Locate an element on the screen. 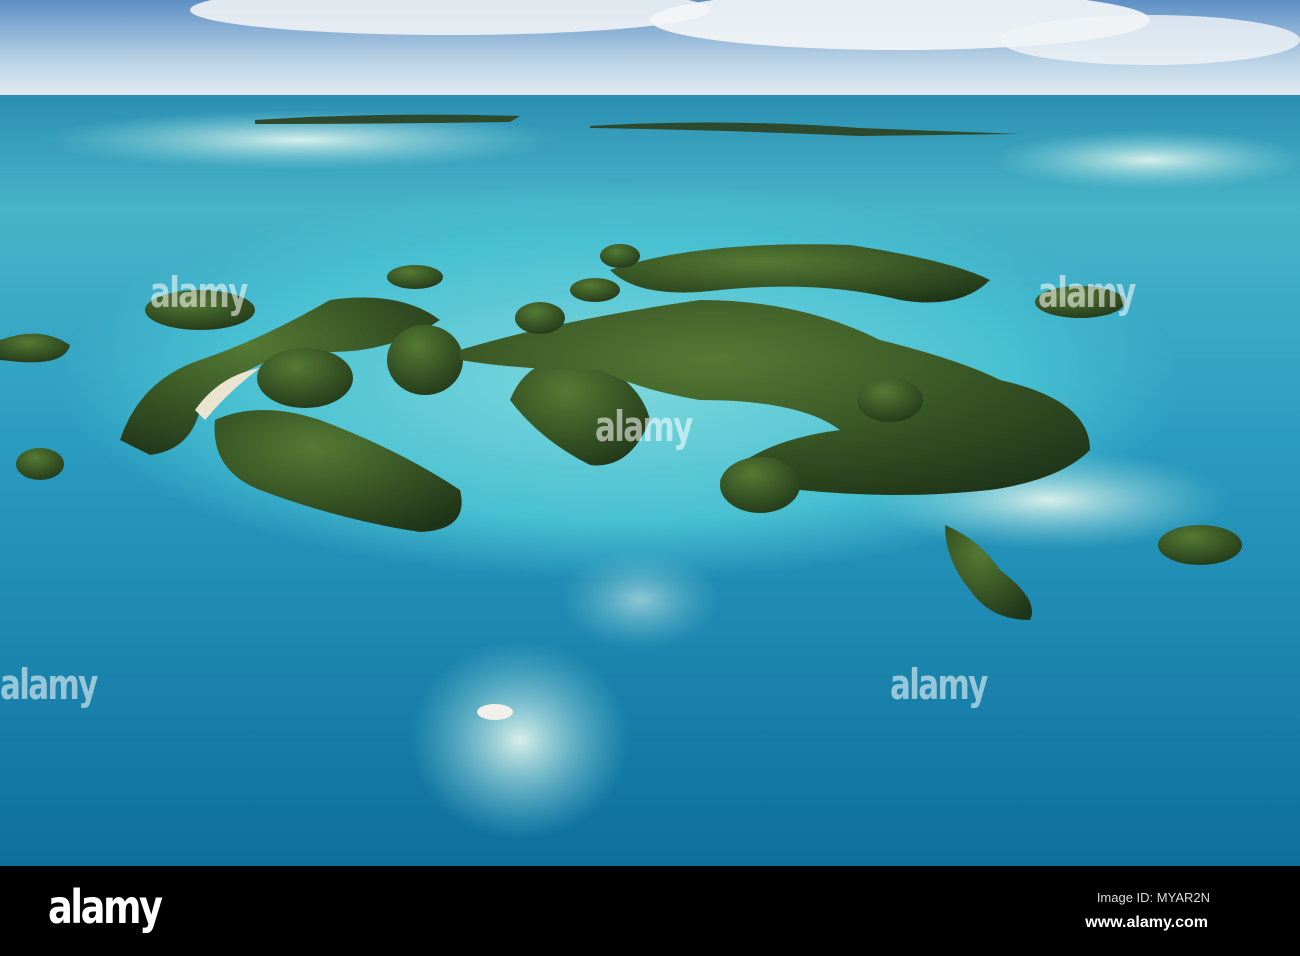 This screenshot has width=1300, height=956. footer-bar: alamy Image ID: MYAR2N www.alamy.com is located at coordinates (650, 911).